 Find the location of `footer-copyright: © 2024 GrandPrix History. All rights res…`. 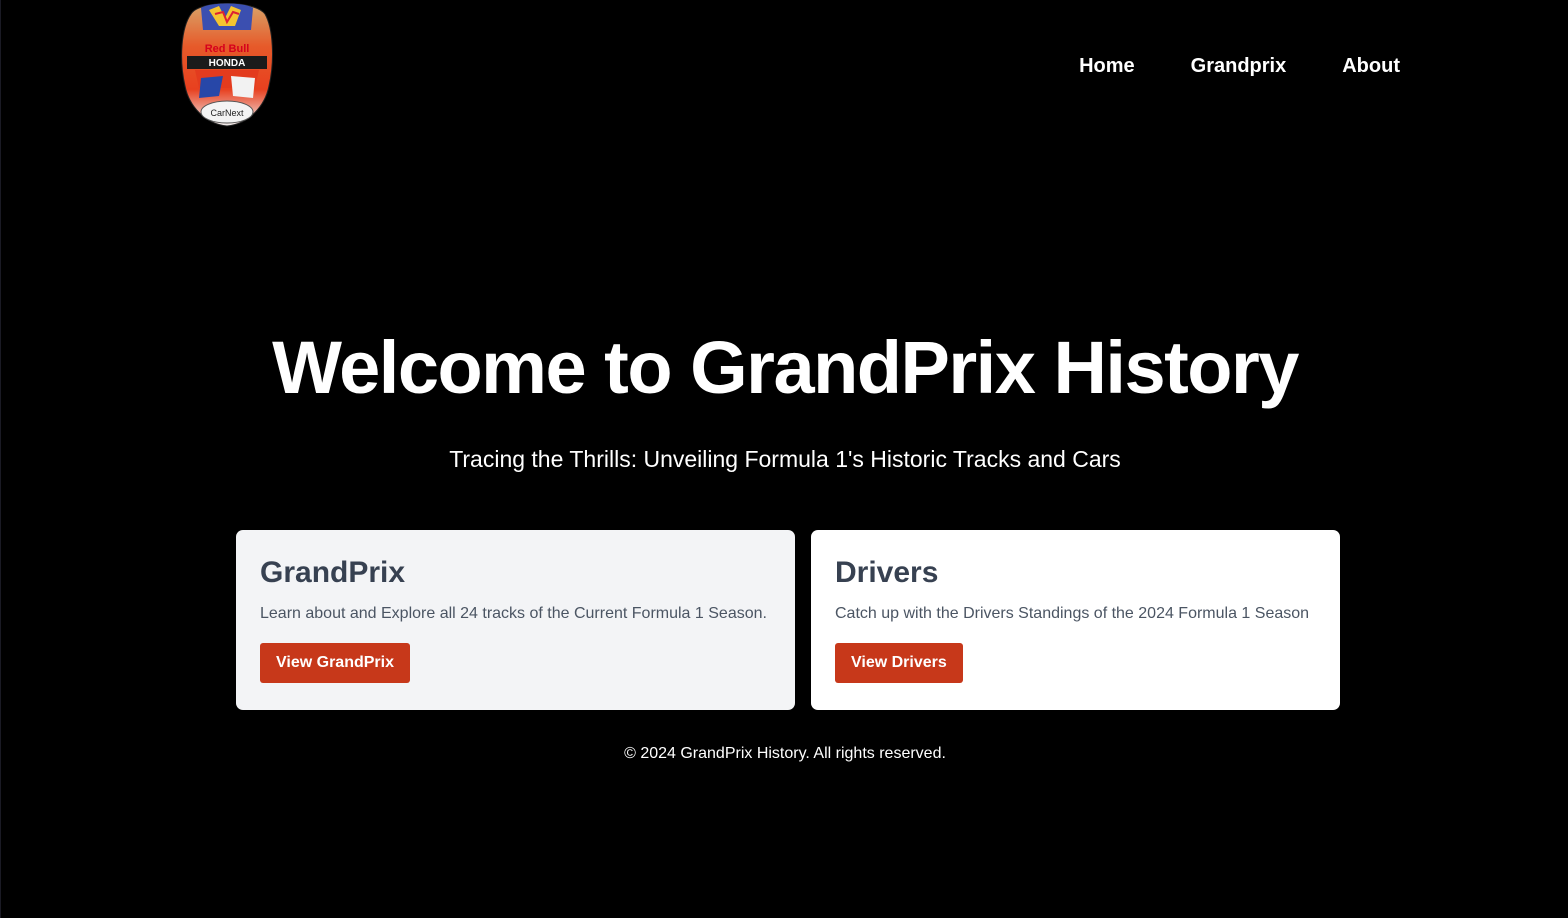

footer-copyright: © 2024 GrandPrix History. All rights res… is located at coordinates (785, 753).